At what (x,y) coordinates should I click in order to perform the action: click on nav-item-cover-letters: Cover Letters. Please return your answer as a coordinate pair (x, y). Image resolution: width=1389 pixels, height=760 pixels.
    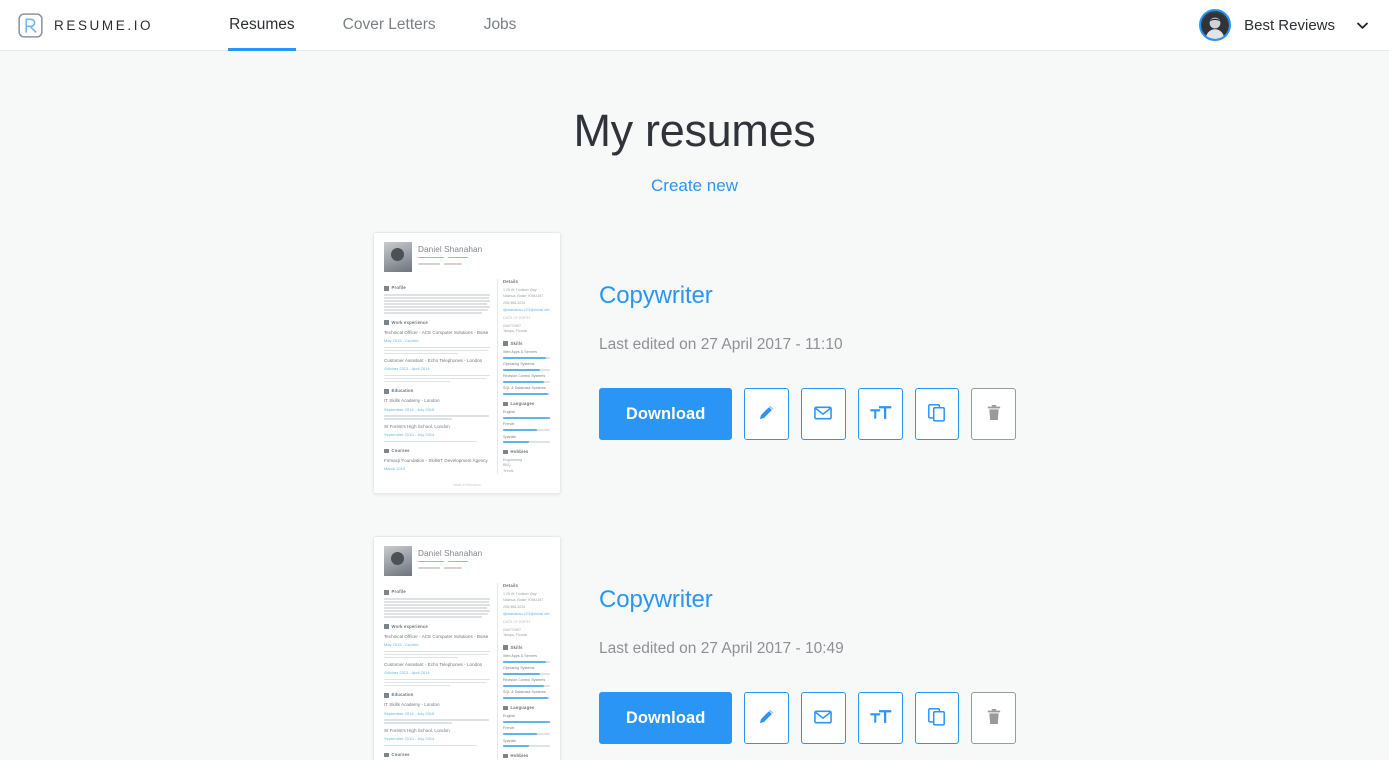
    Looking at the image, I should click on (389, 25).